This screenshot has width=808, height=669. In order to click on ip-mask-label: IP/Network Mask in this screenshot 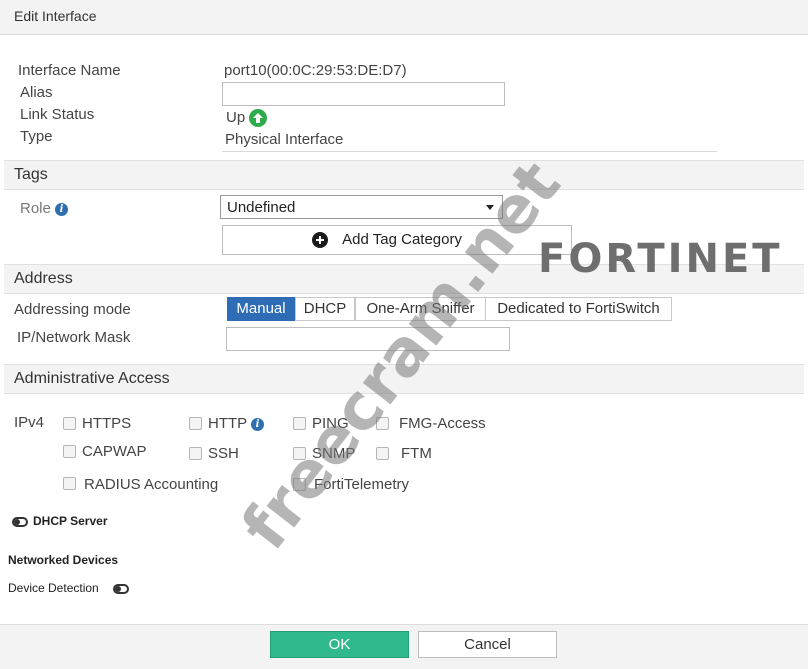, I will do `click(74, 337)`.